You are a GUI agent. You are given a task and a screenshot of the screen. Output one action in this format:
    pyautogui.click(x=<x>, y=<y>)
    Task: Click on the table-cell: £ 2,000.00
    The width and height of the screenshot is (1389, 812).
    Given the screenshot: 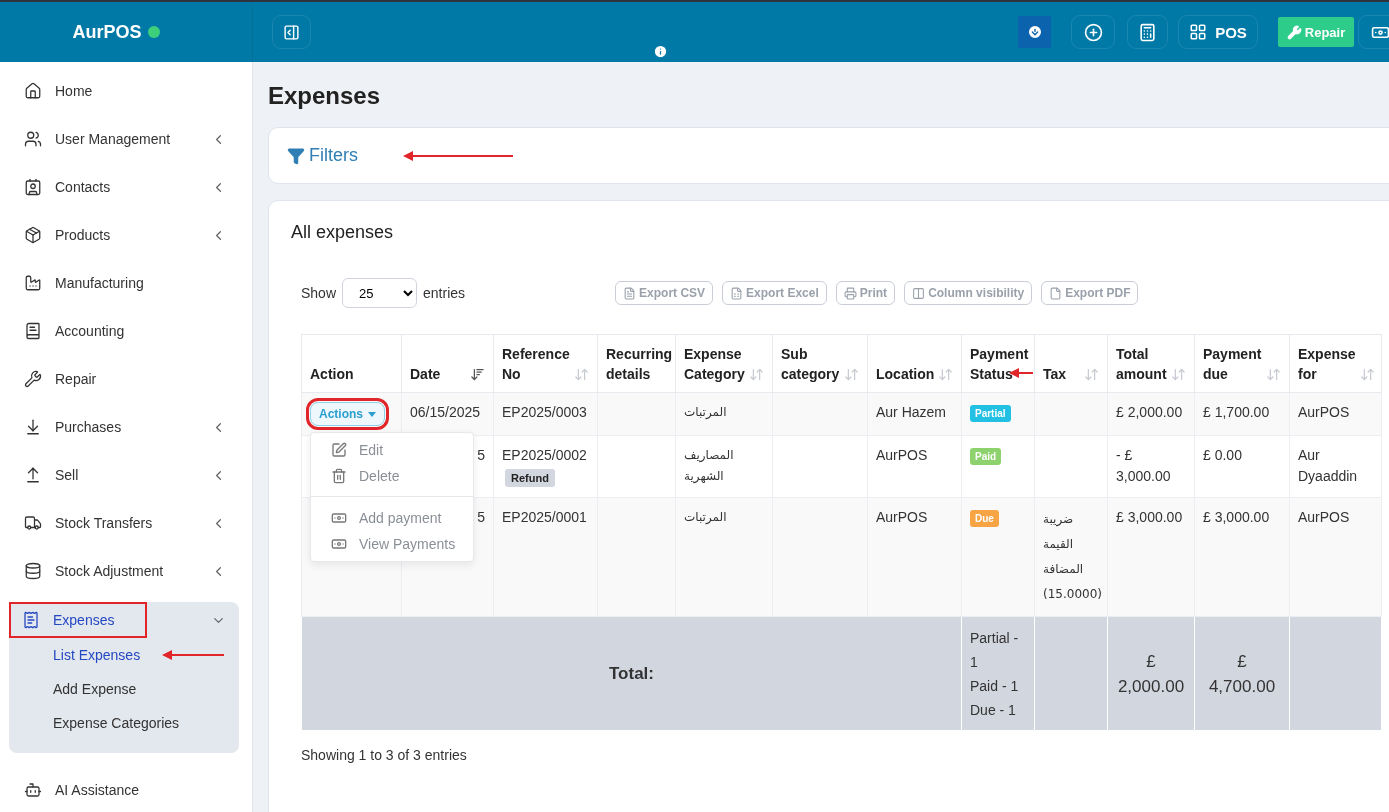 What is the action you would take?
    pyautogui.click(x=1151, y=414)
    